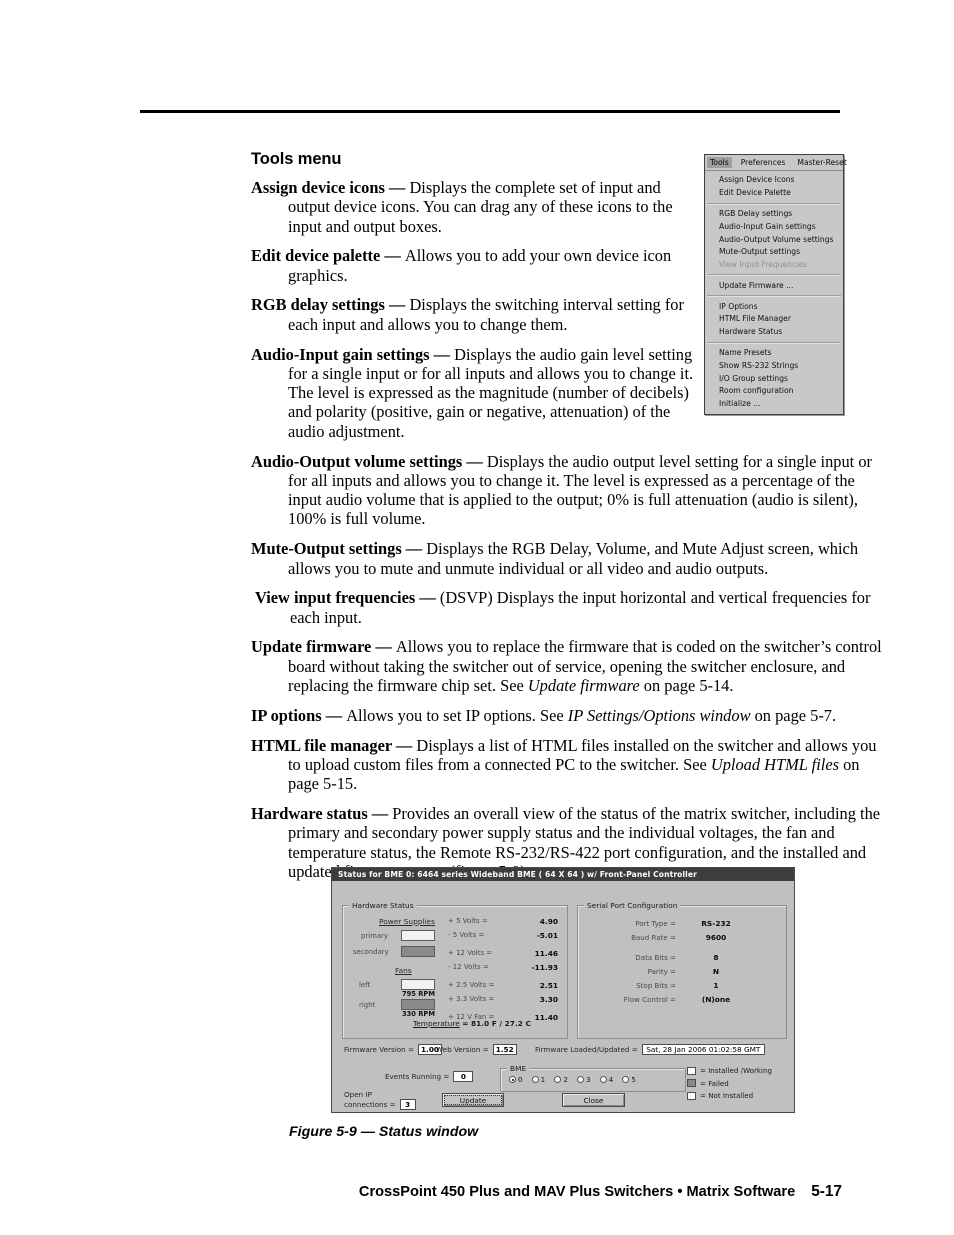 The width and height of the screenshot is (954, 1235). What do you see at coordinates (462, 1049) in the screenshot?
I see `web-version-label: Web Version =` at bounding box center [462, 1049].